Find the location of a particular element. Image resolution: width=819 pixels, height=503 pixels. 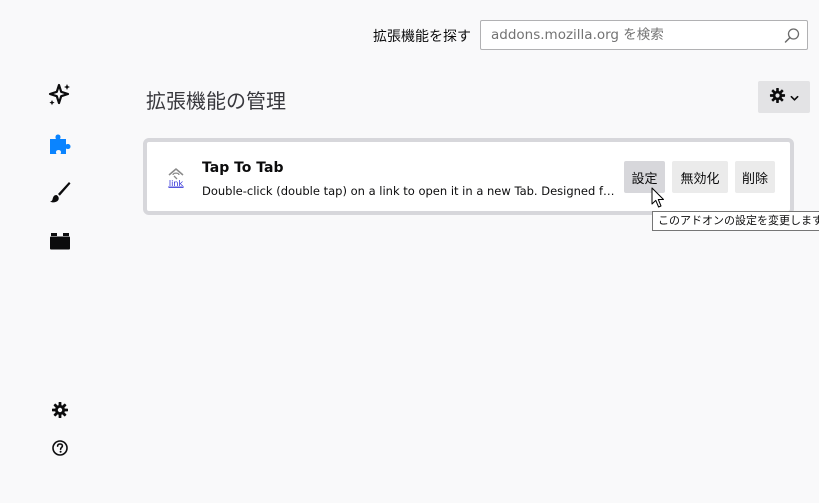

sidebar-item-themes is located at coordinates (60, 192).